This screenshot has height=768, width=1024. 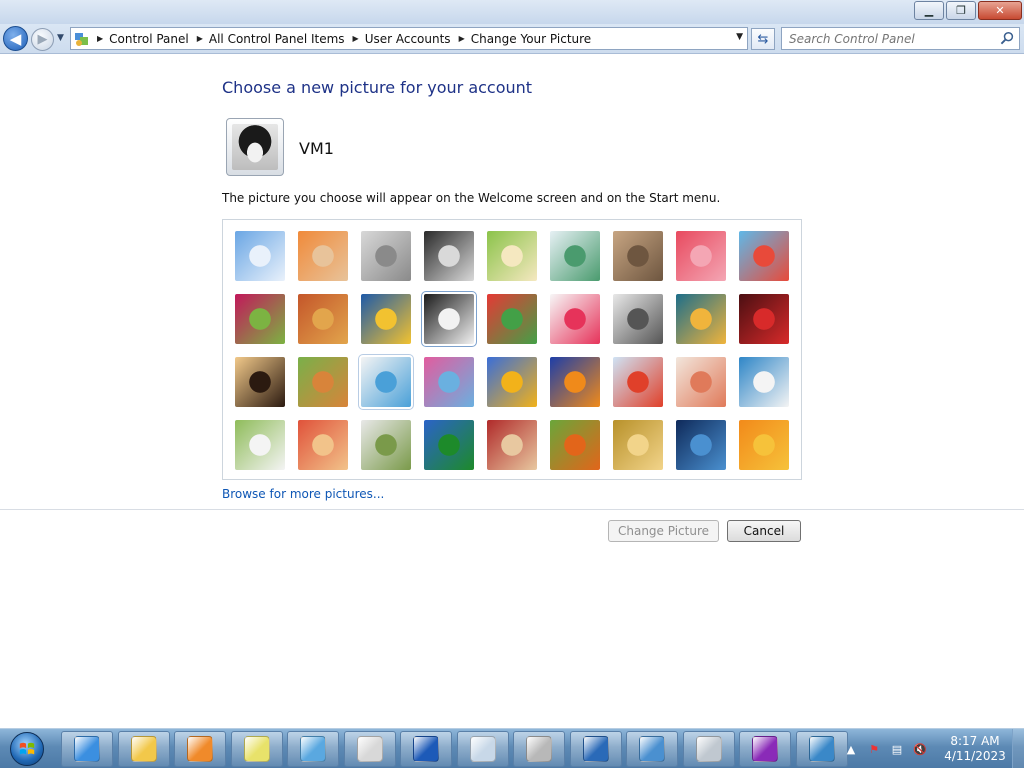 I want to click on search-input, so click(x=887, y=38).